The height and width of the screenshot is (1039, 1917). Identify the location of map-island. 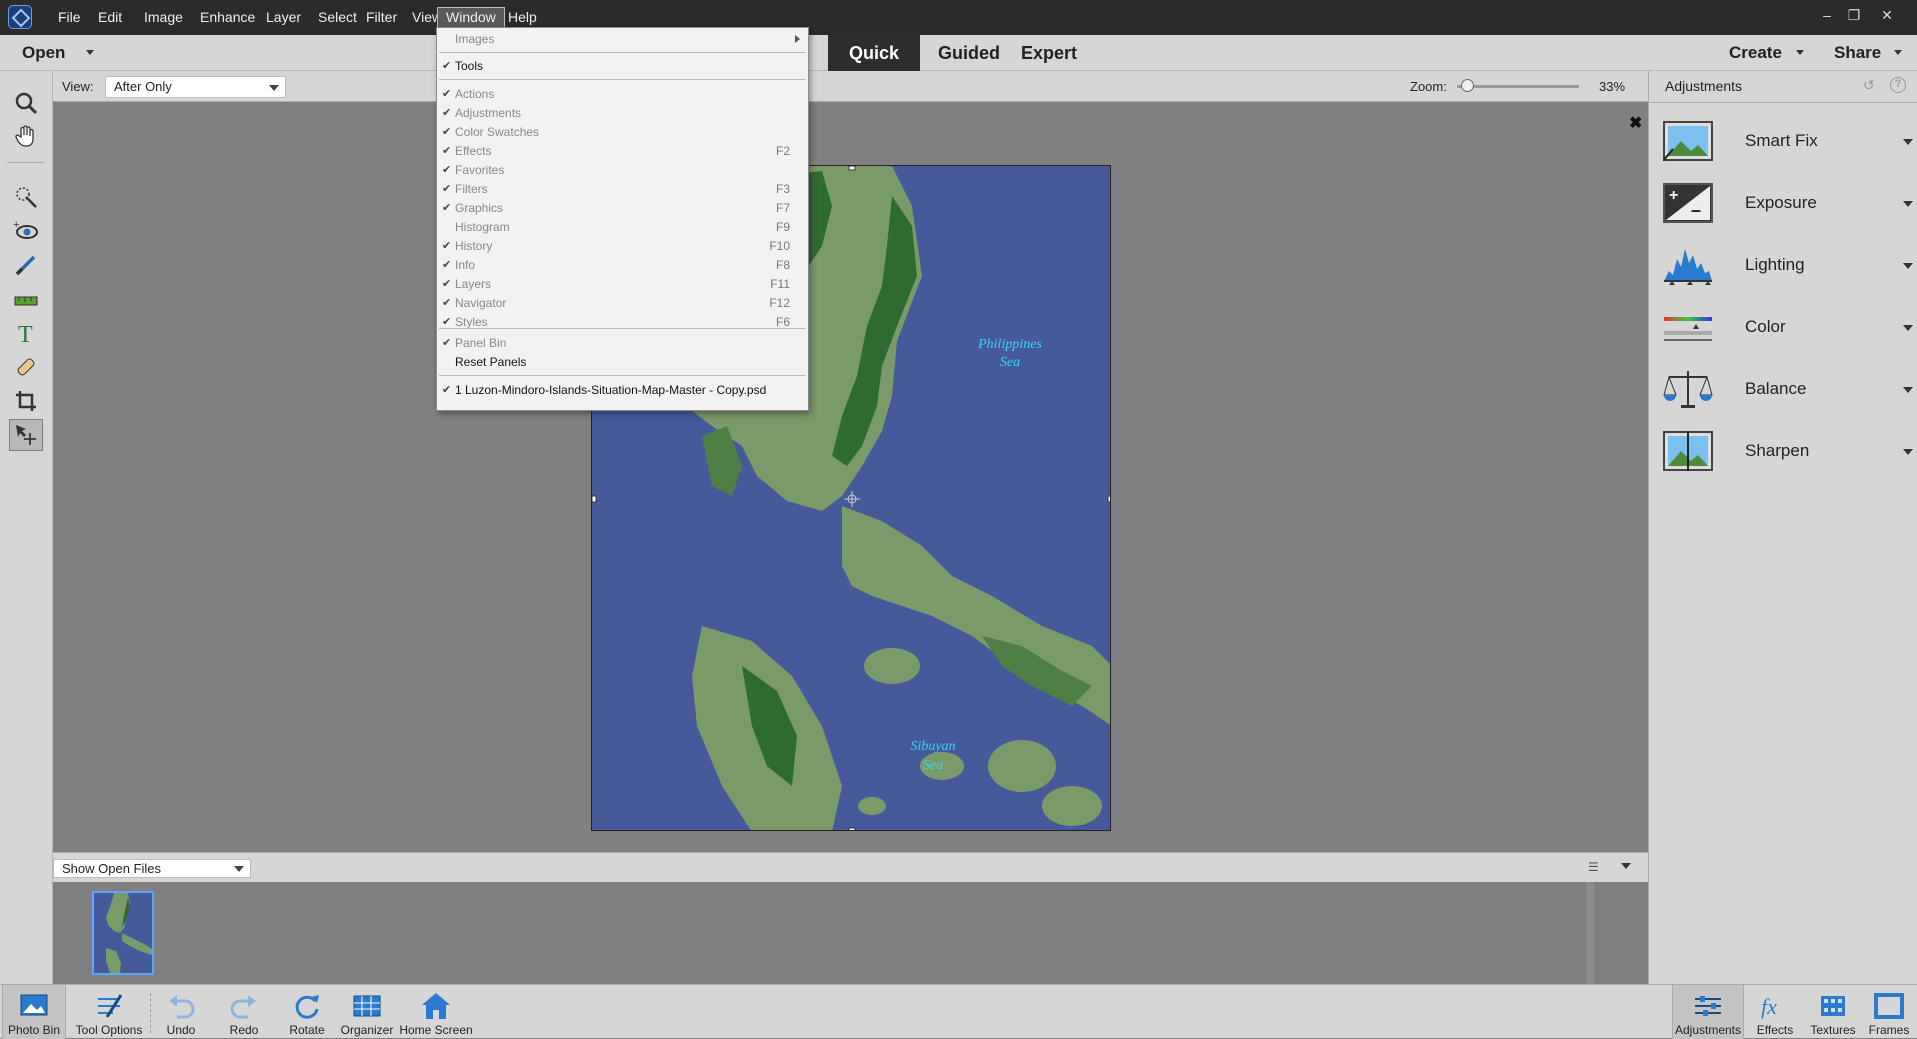
(892, 666).